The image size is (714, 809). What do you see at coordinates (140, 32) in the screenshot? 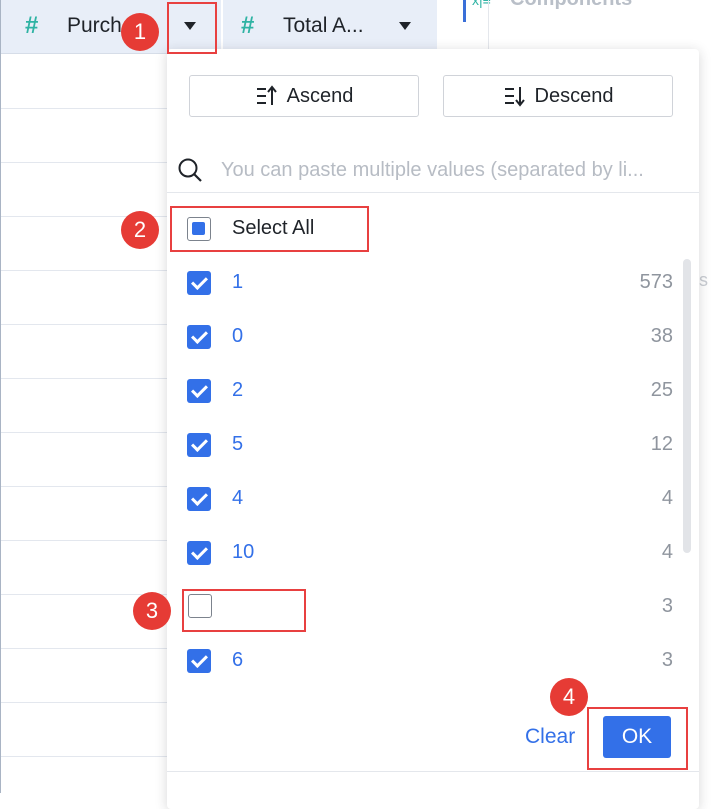
I see `step-badge-1: 1` at bounding box center [140, 32].